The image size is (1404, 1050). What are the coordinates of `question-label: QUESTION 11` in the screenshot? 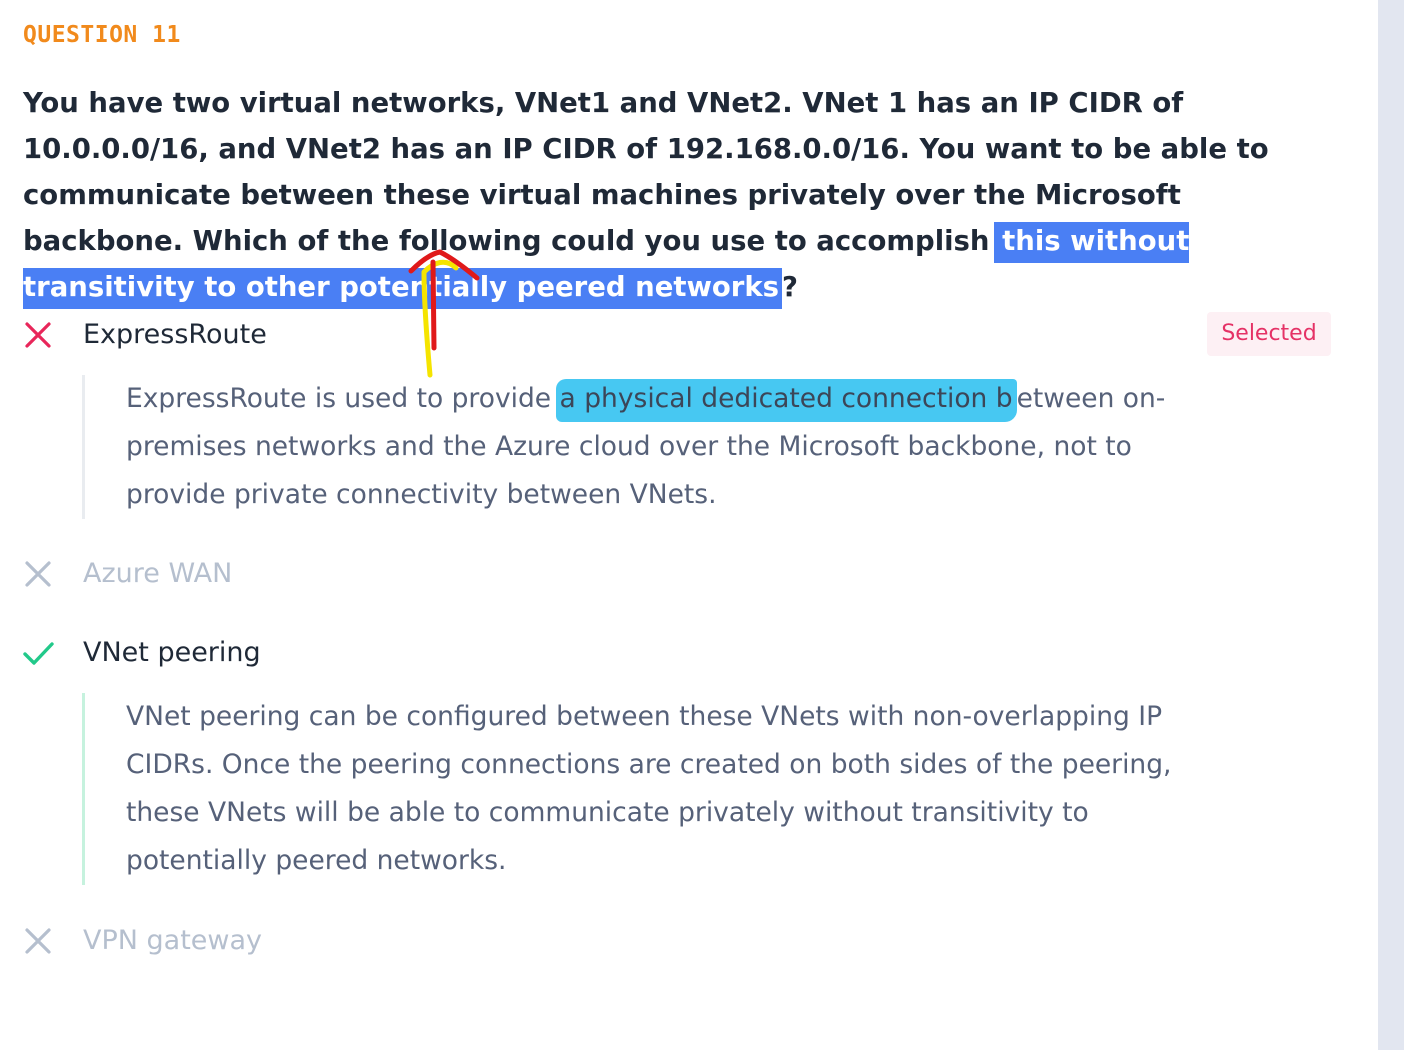 It's located at (102, 35).